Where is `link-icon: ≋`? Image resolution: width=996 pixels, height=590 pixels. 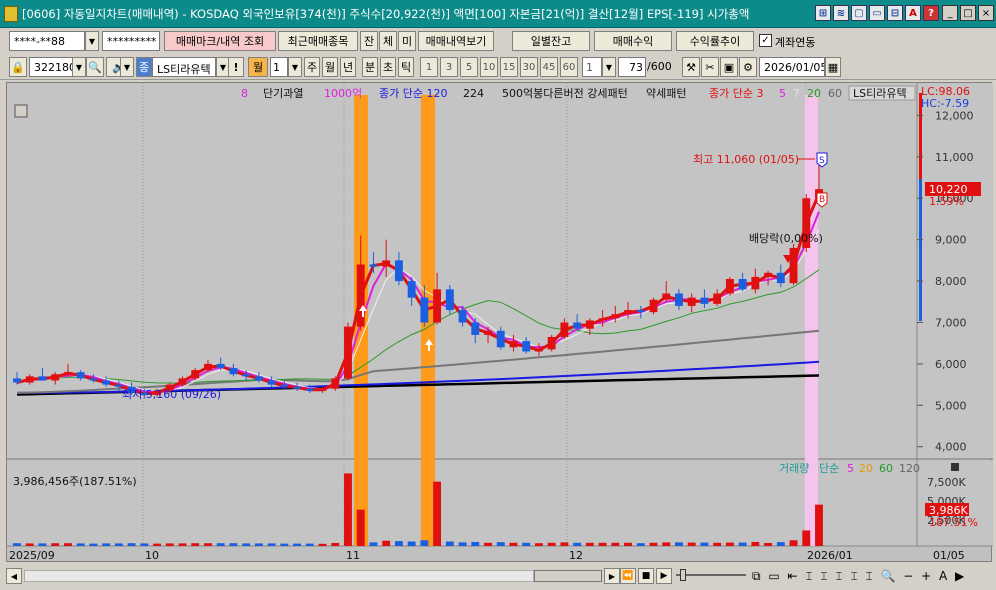 link-icon: ≋ is located at coordinates (841, 13).